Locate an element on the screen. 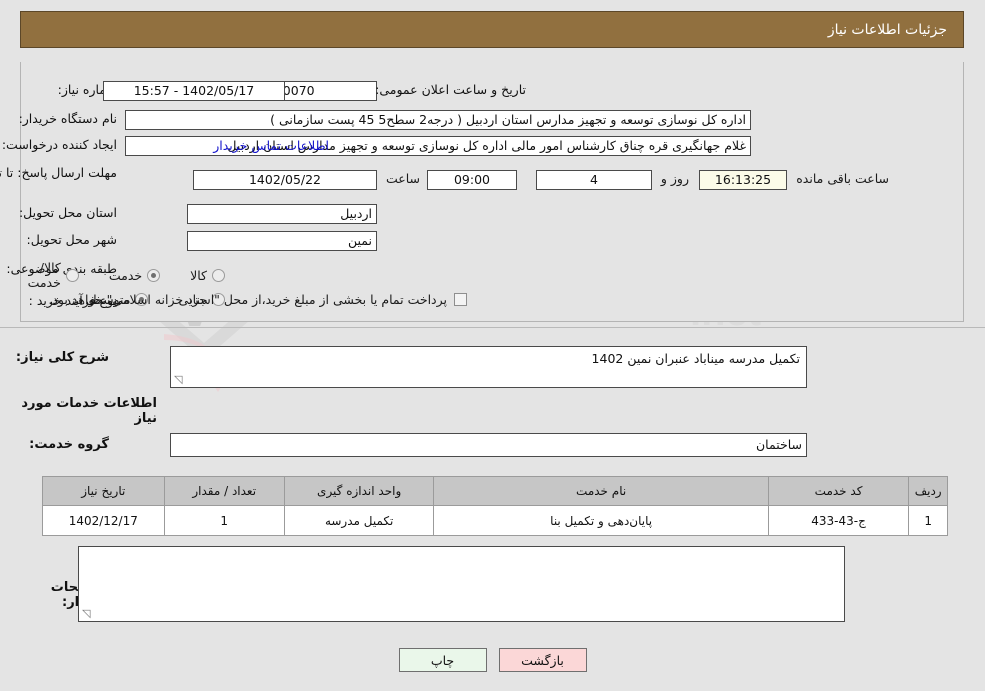  category-option-kala-label: کالا is located at coordinates (198, 275).